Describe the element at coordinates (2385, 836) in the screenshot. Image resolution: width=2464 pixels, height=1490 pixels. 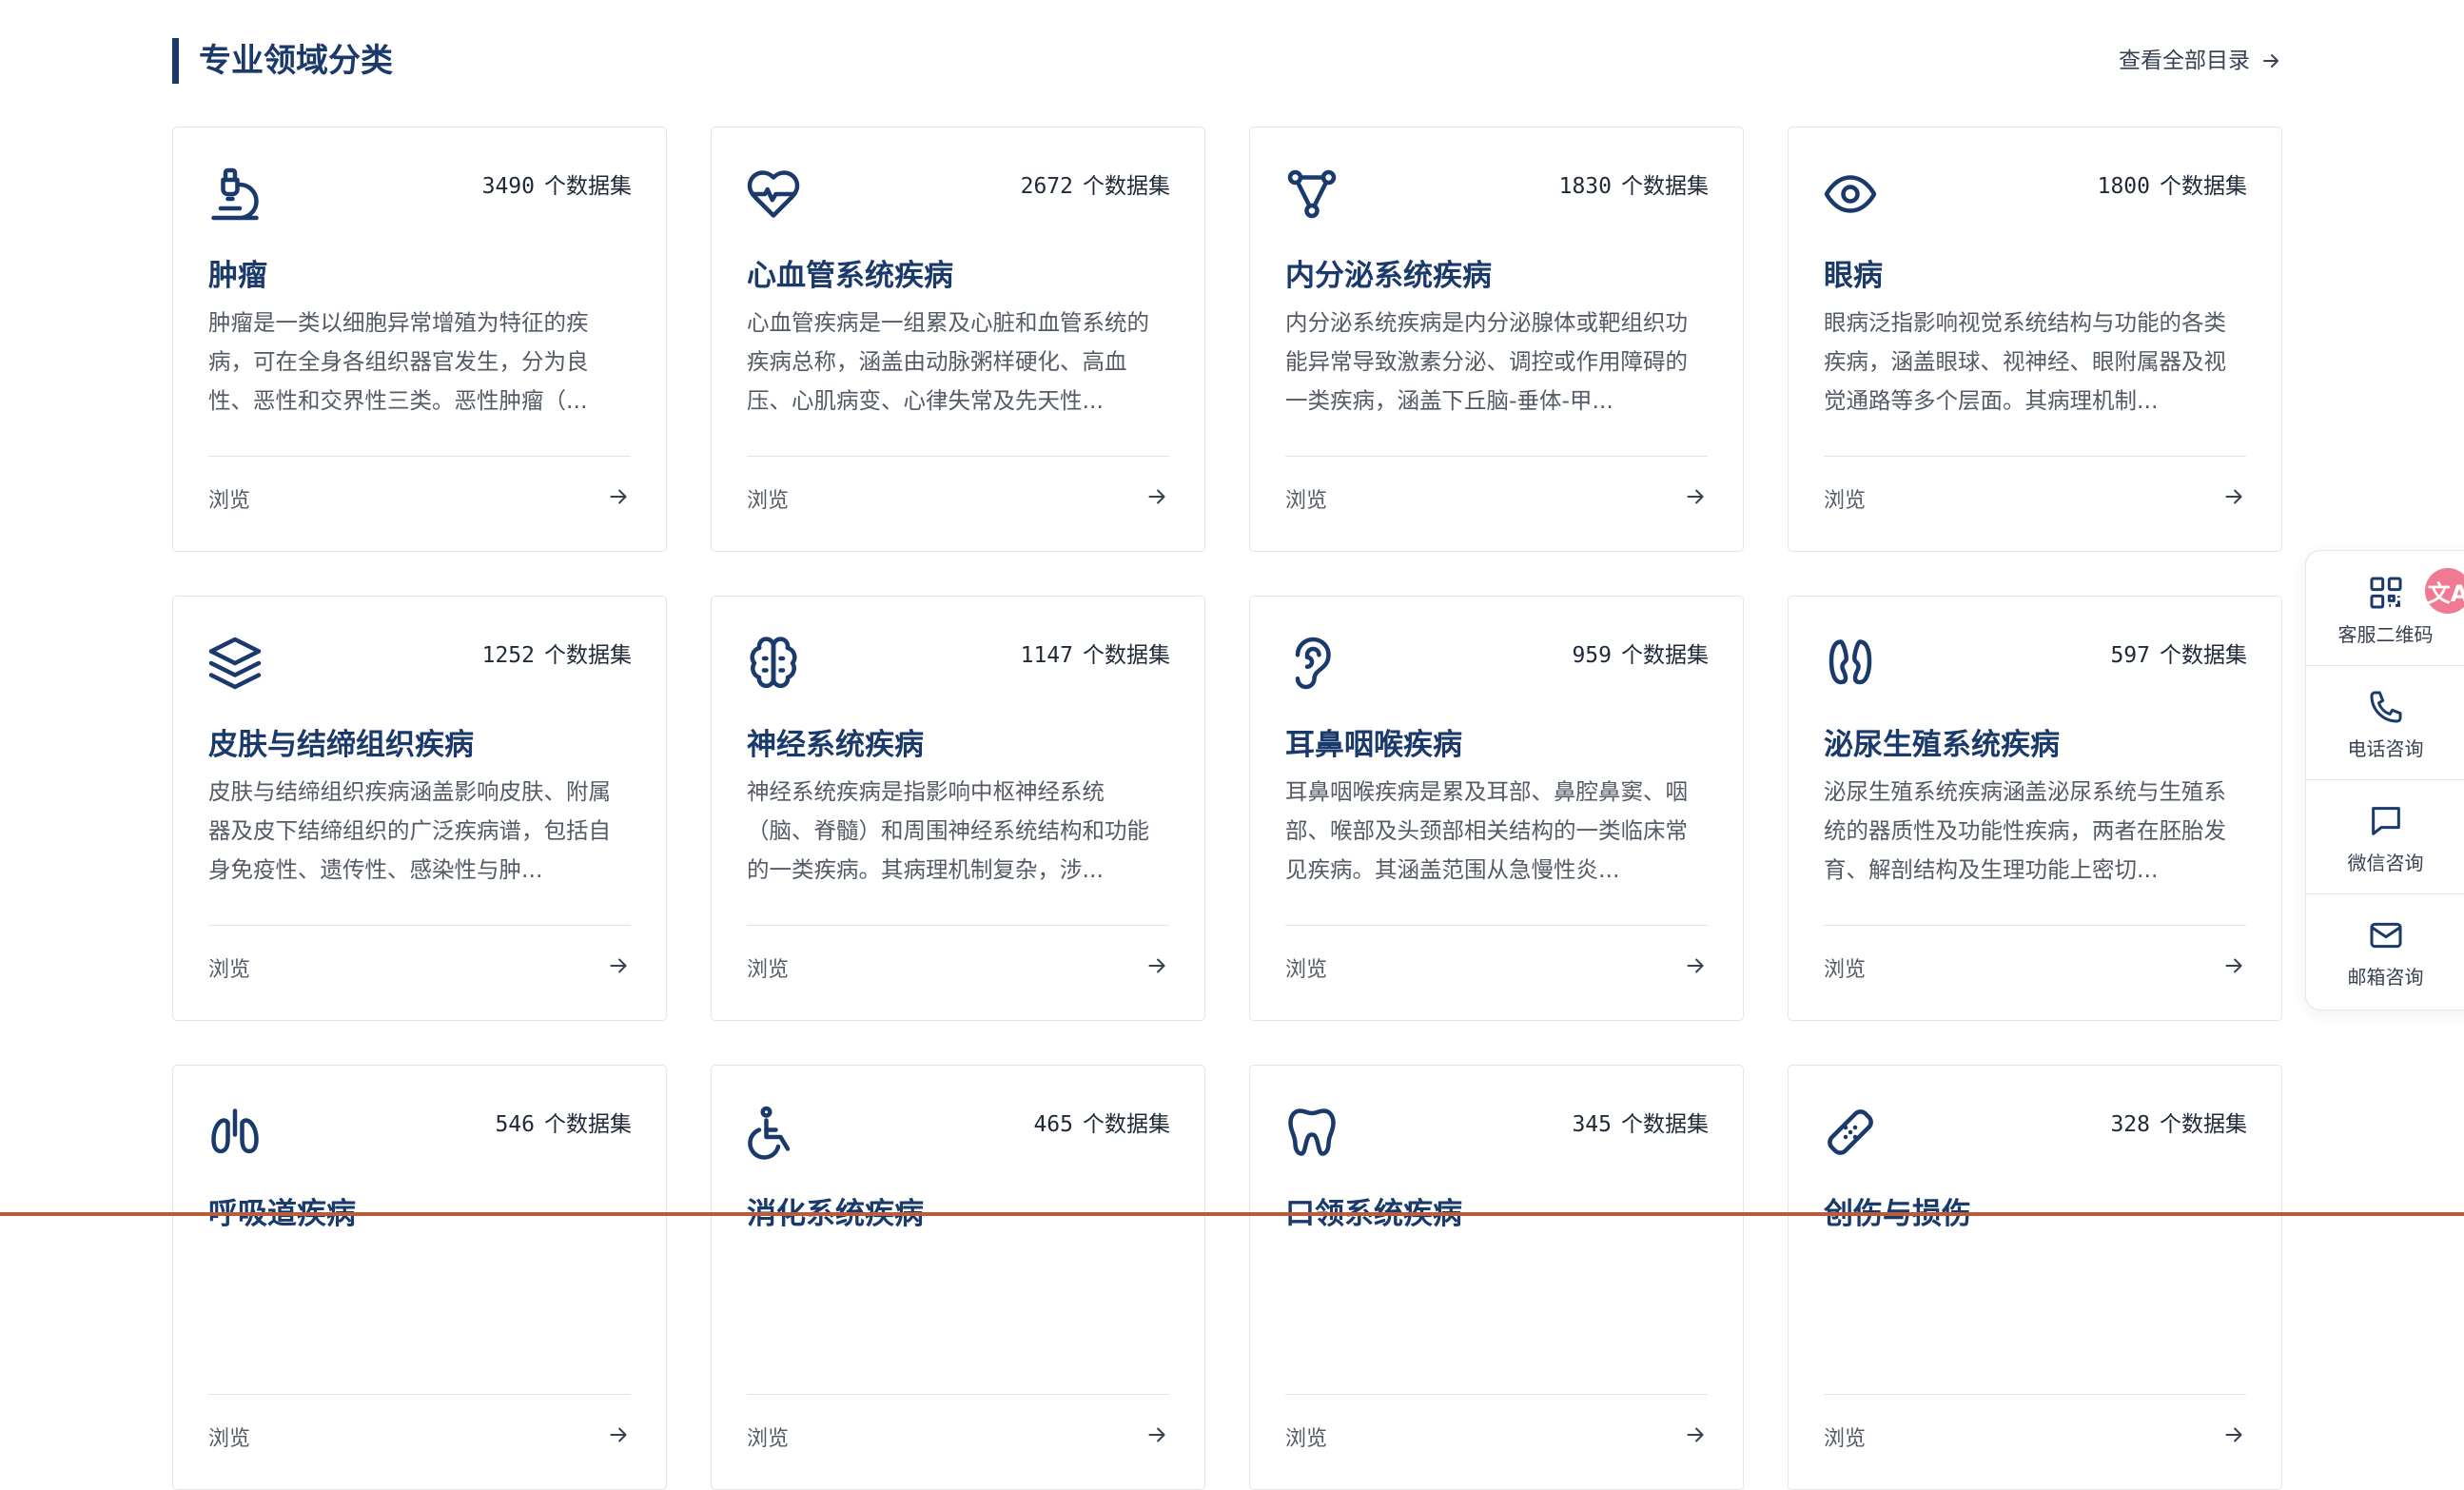
I see `wechat-consult-button: 微信咨询` at that location.